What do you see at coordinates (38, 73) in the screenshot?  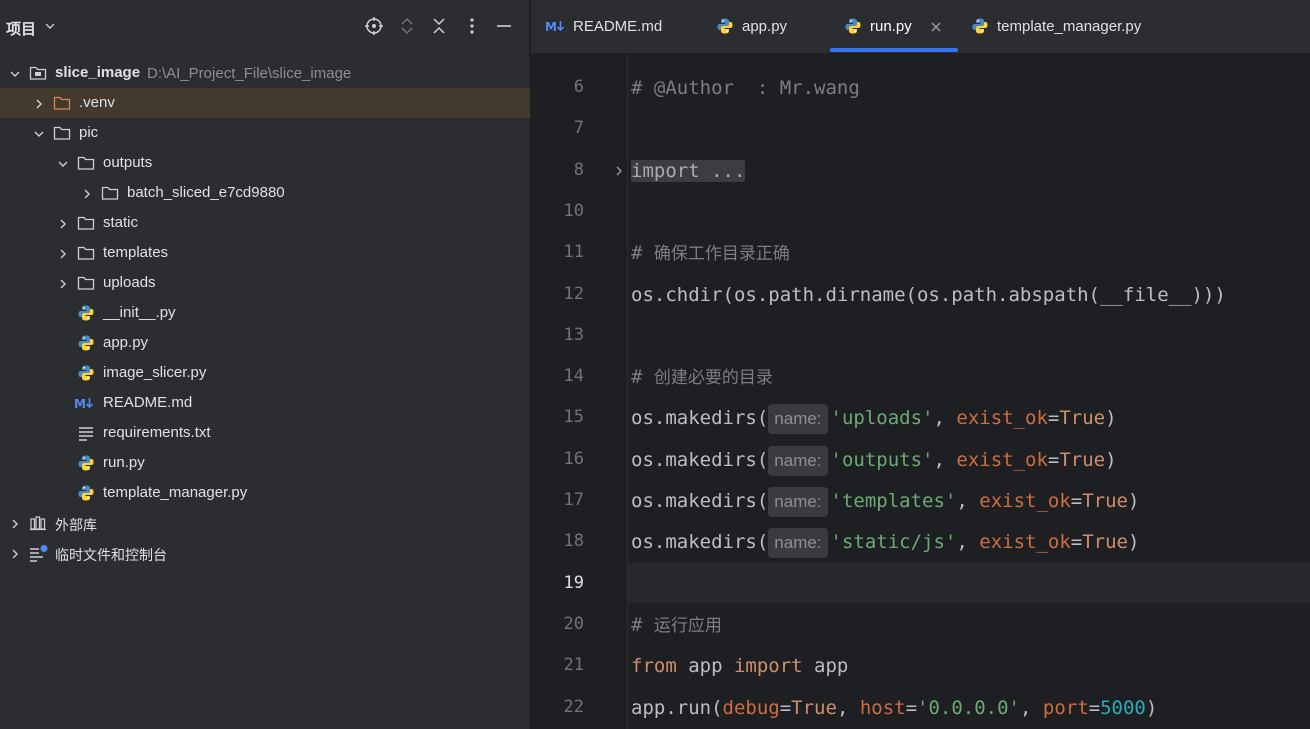 I see `module-folder-icon` at bounding box center [38, 73].